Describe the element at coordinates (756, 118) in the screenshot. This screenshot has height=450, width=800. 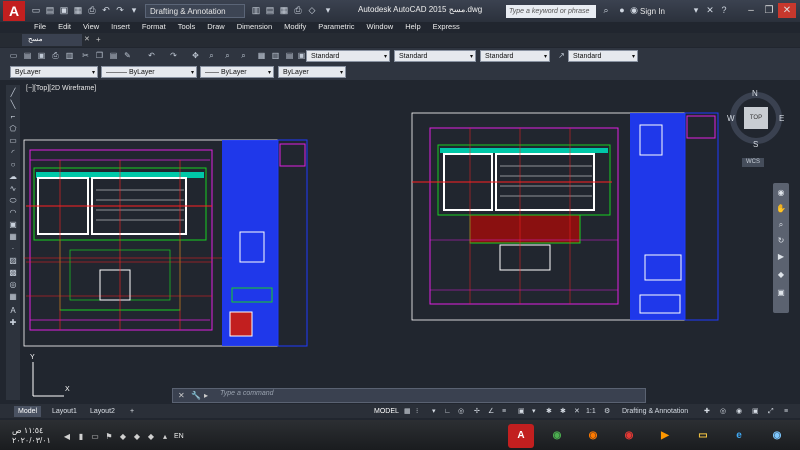
I see `viewcube-top-face: TOP` at that location.